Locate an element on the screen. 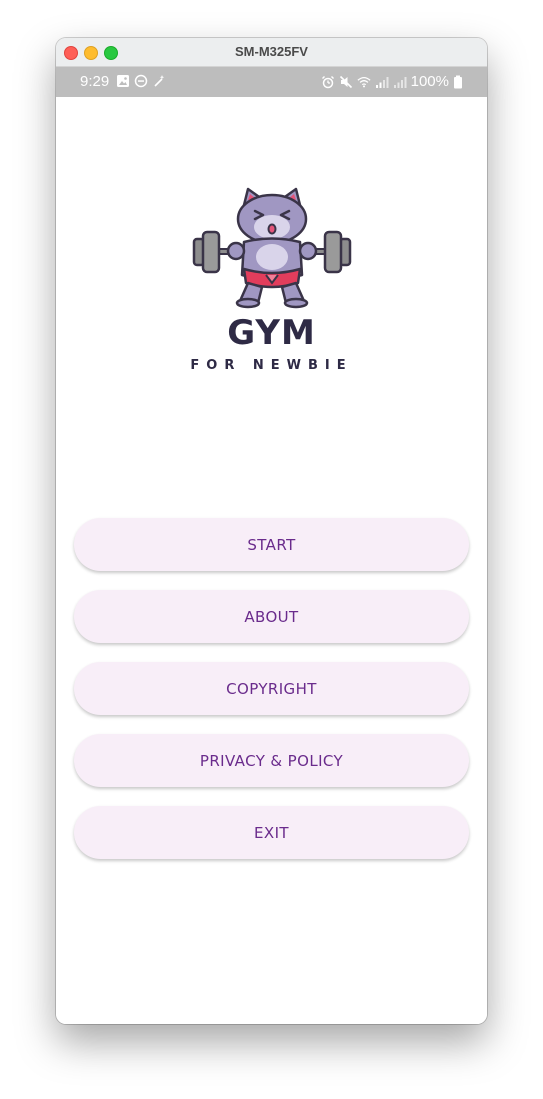 Image resolution: width=543 pixels, height=1099 pixels. gym-cat-logo-icon is located at coordinates (272, 248).